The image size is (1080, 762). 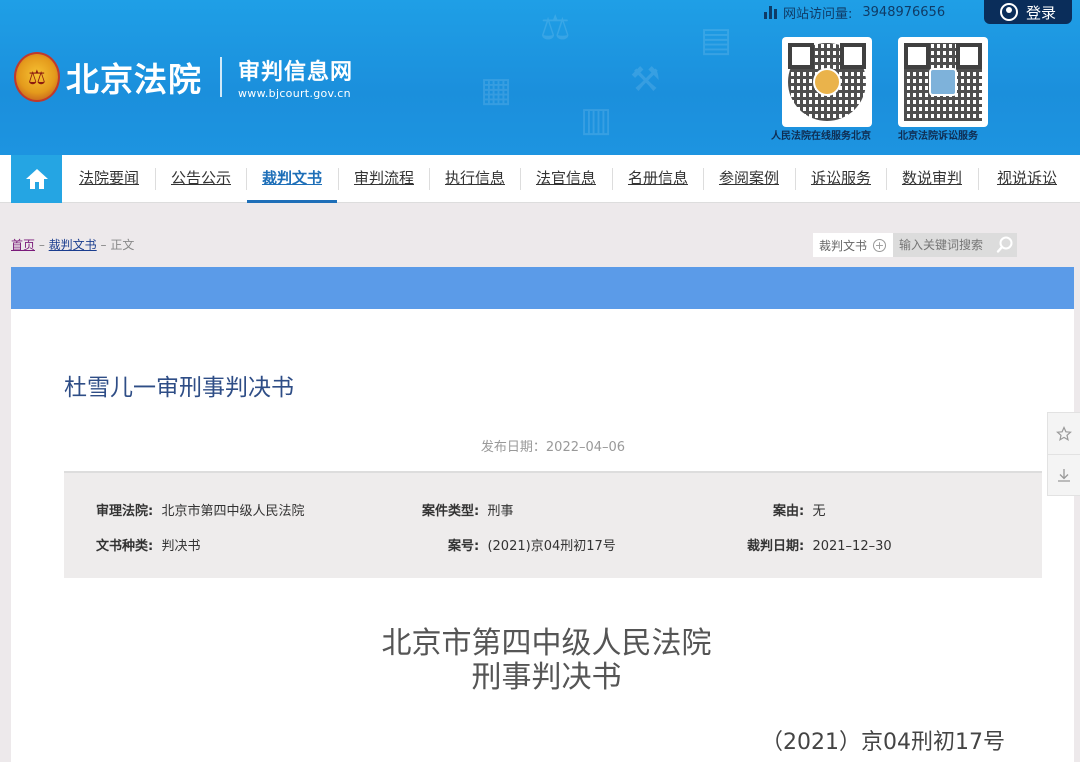 What do you see at coordinates (1005, 245) in the screenshot?
I see `search-icon` at bounding box center [1005, 245].